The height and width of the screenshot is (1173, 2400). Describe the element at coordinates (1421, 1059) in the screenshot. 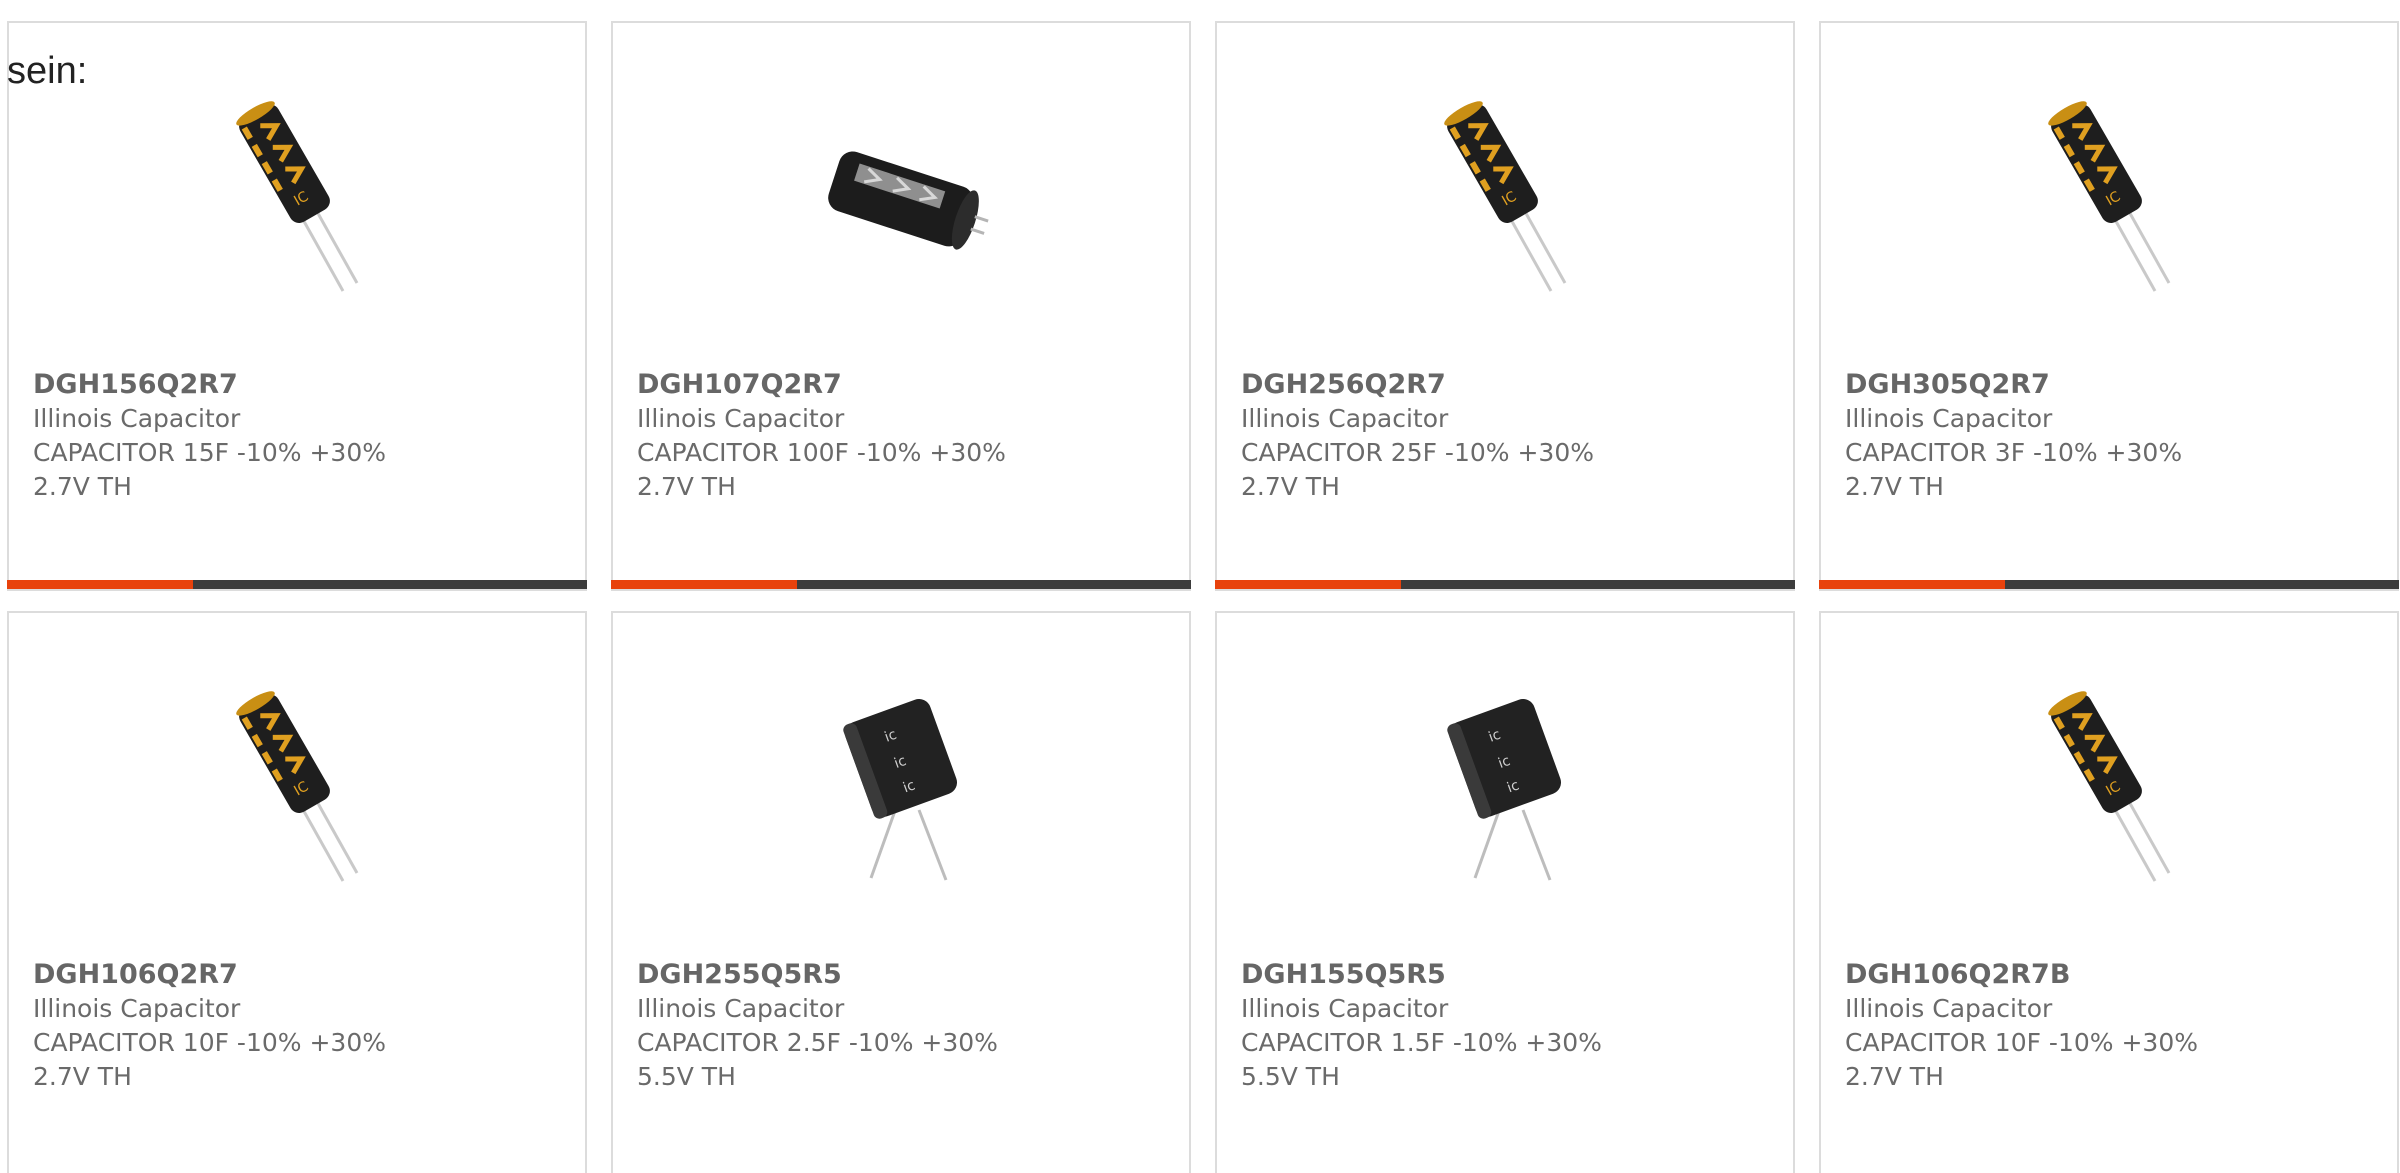

I see `product-description: CAPACITOR 1.5F -10% +30% 5.5V TH` at that location.